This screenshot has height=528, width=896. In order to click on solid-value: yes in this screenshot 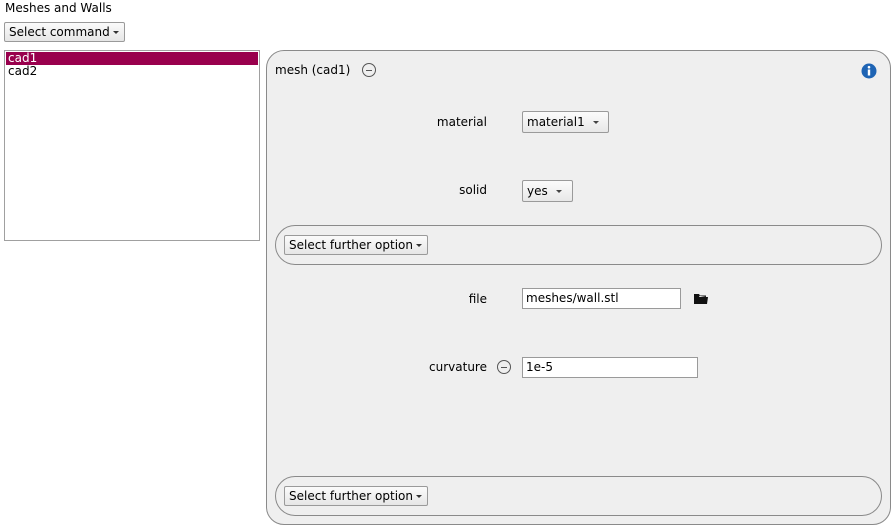, I will do `click(537, 191)`.